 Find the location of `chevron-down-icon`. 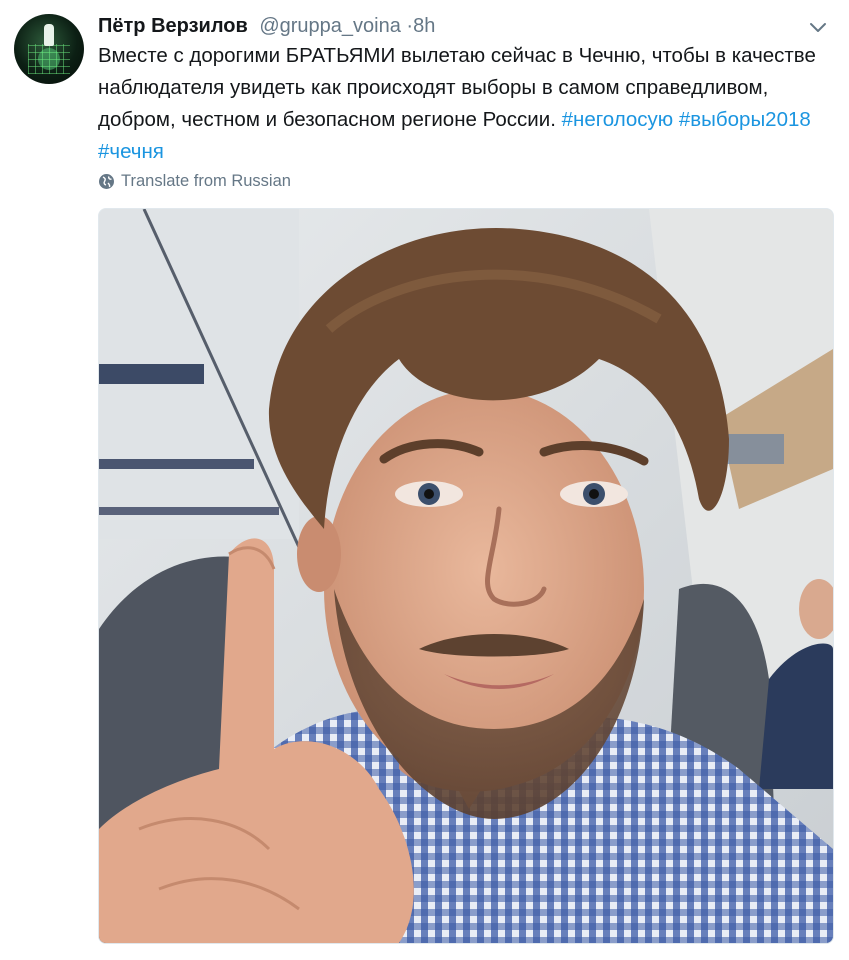

chevron-down-icon is located at coordinates (818, 27).